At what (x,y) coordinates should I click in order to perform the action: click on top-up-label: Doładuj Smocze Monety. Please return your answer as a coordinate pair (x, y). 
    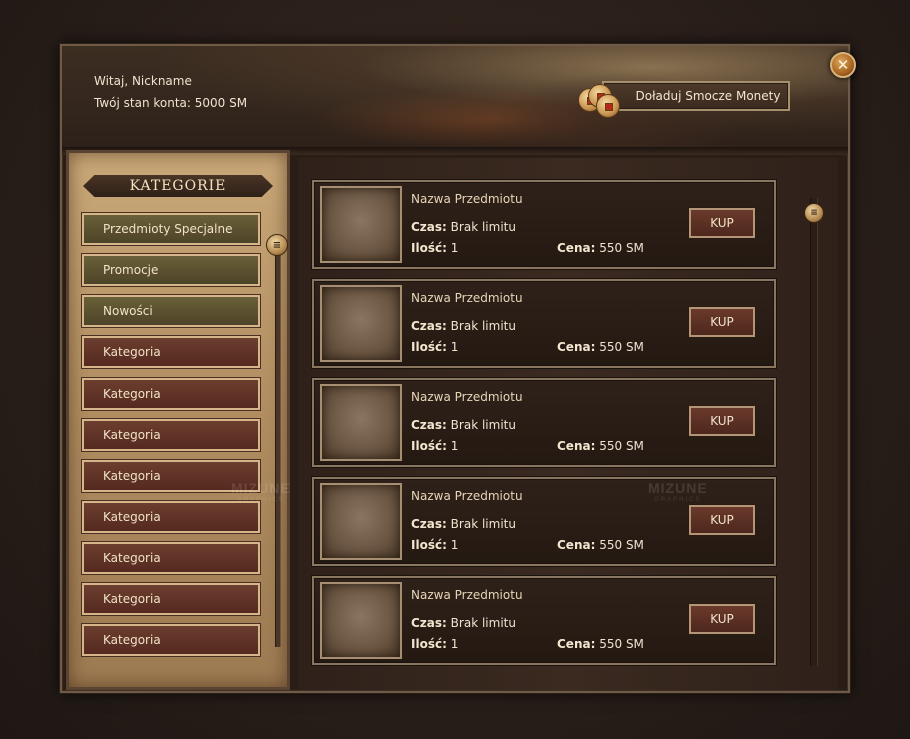
    Looking at the image, I should click on (708, 96).